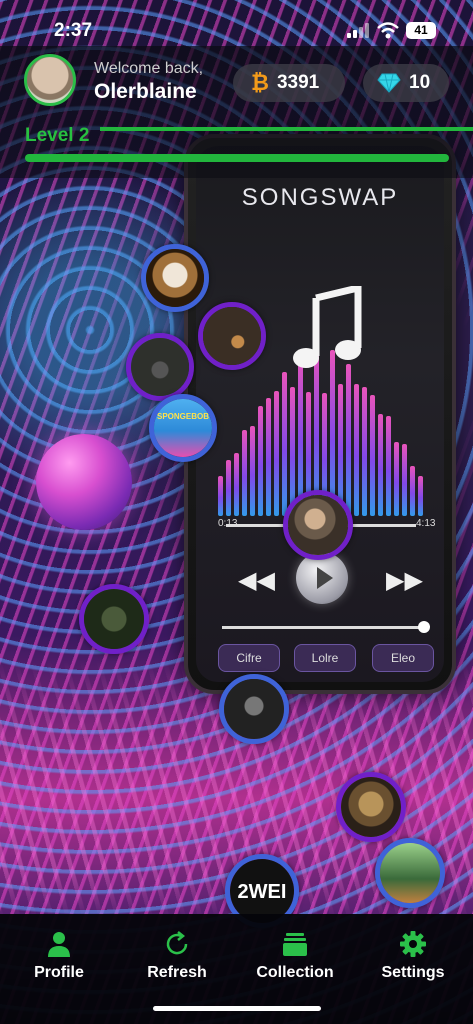 This screenshot has height=1024, width=473. I want to click on rewind-icon: ◀◀, so click(256, 580).